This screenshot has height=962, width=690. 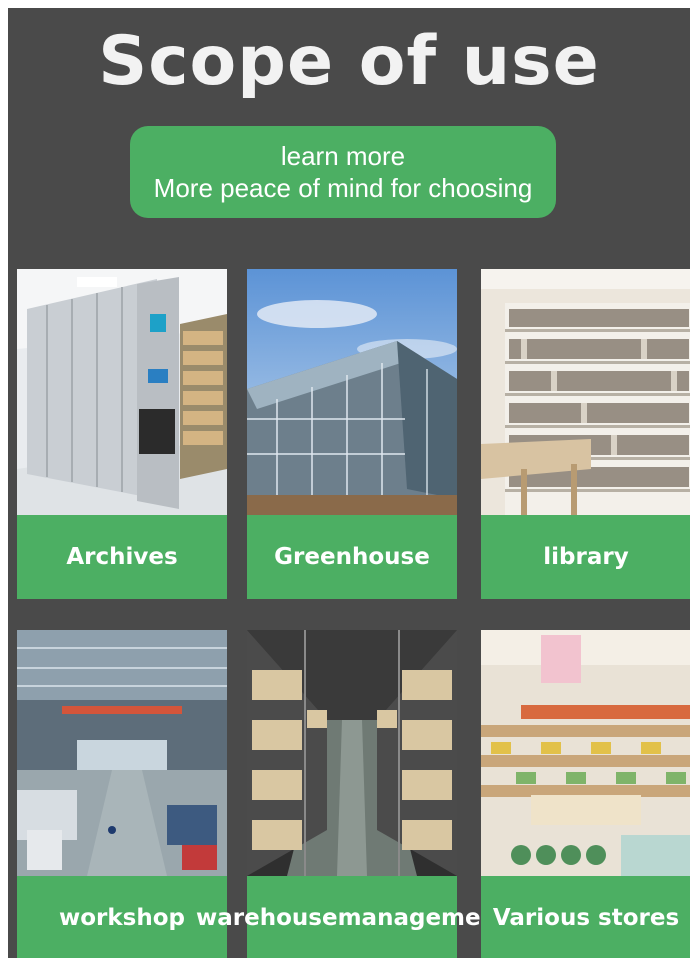 I want to click on stores-photo, so click(x=585, y=753).